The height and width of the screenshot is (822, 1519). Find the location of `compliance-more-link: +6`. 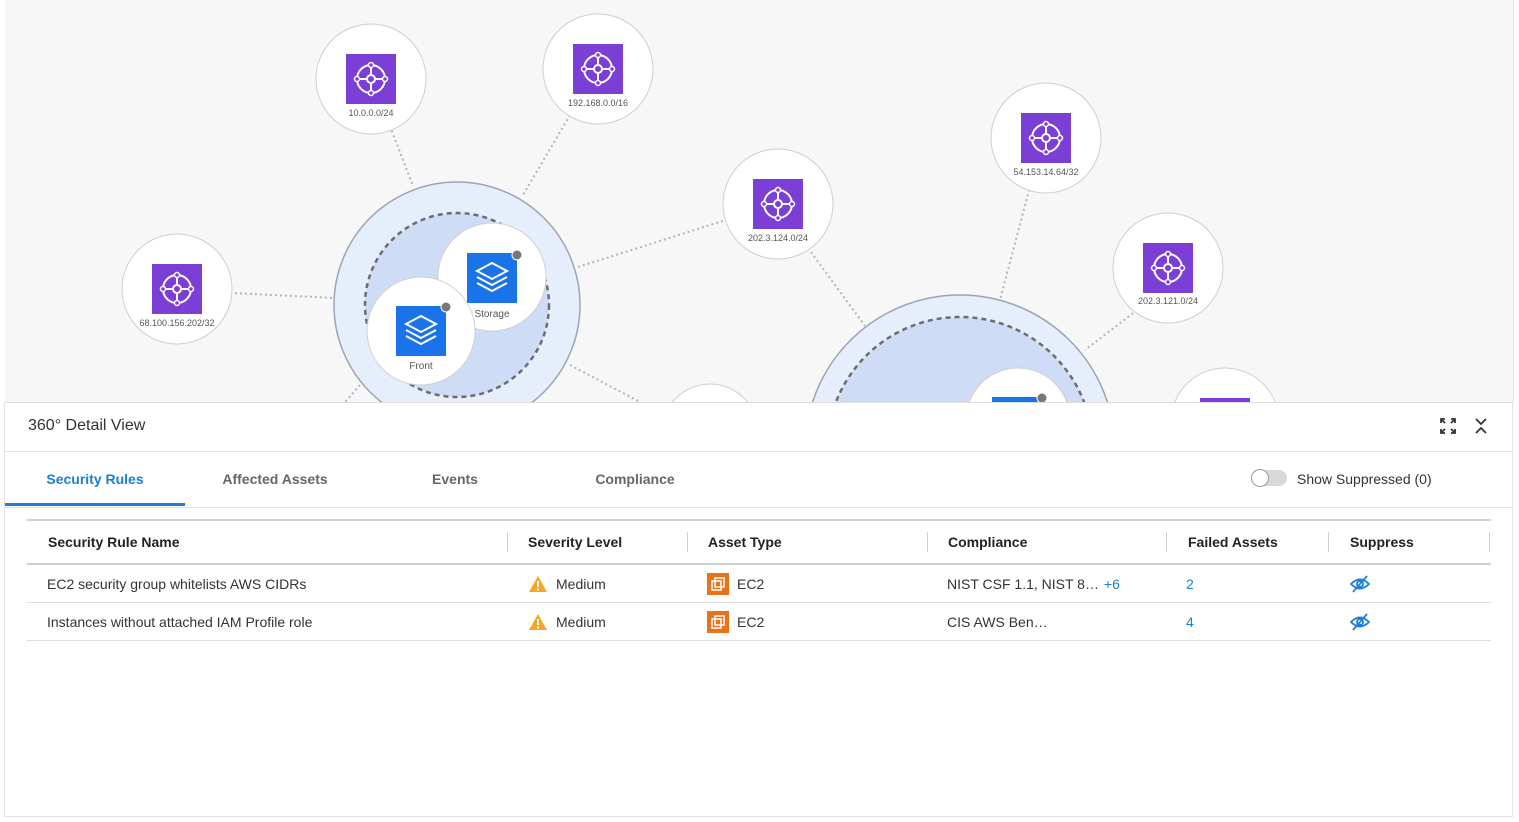

compliance-more-link: +6 is located at coordinates (1112, 584).